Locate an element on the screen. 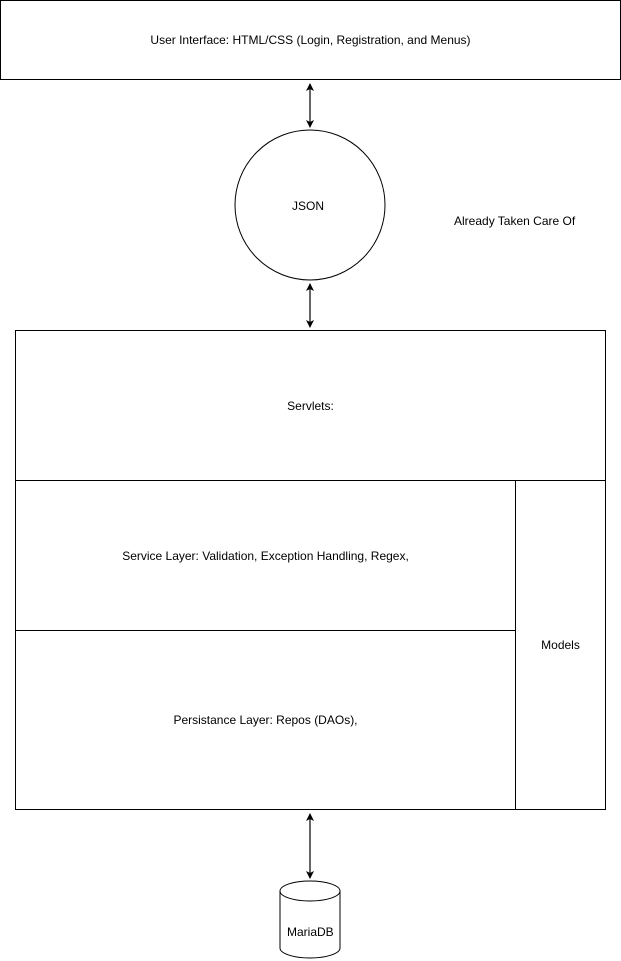 This screenshot has width=621, height=961. models-box: Models is located at coordinates (560, 645).